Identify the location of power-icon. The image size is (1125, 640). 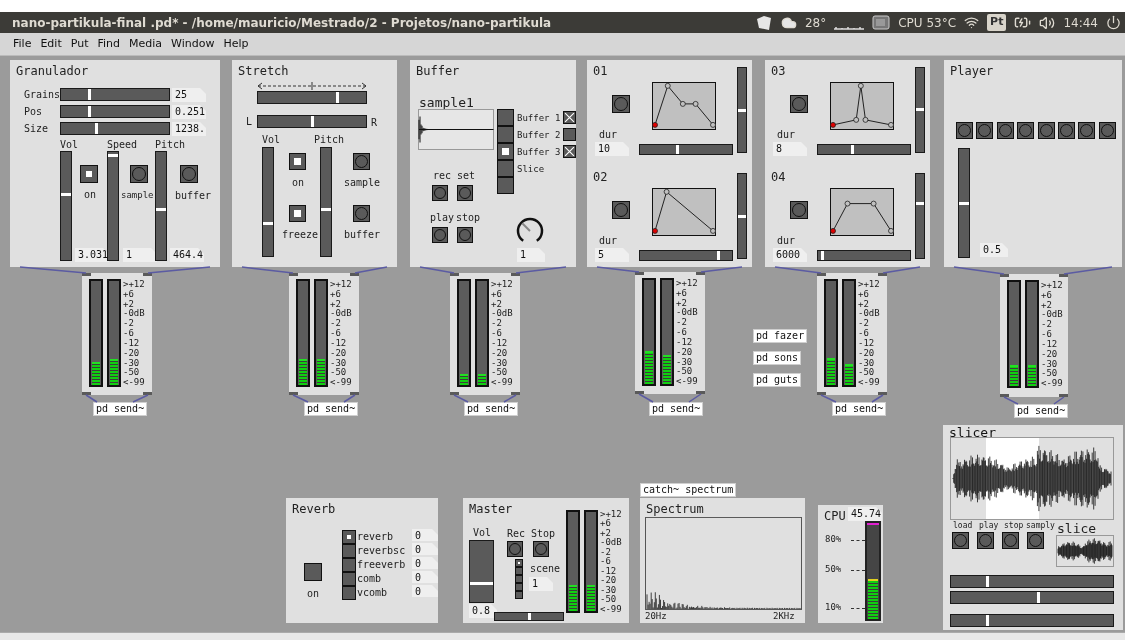
(1113, 22).